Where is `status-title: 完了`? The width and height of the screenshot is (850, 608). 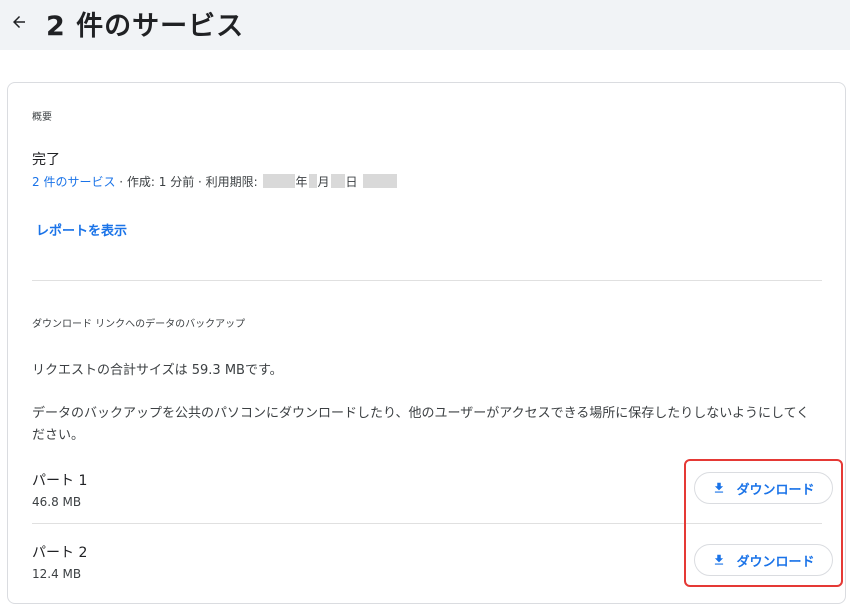
status-title: 完了 is located at coordinates (46, 160).